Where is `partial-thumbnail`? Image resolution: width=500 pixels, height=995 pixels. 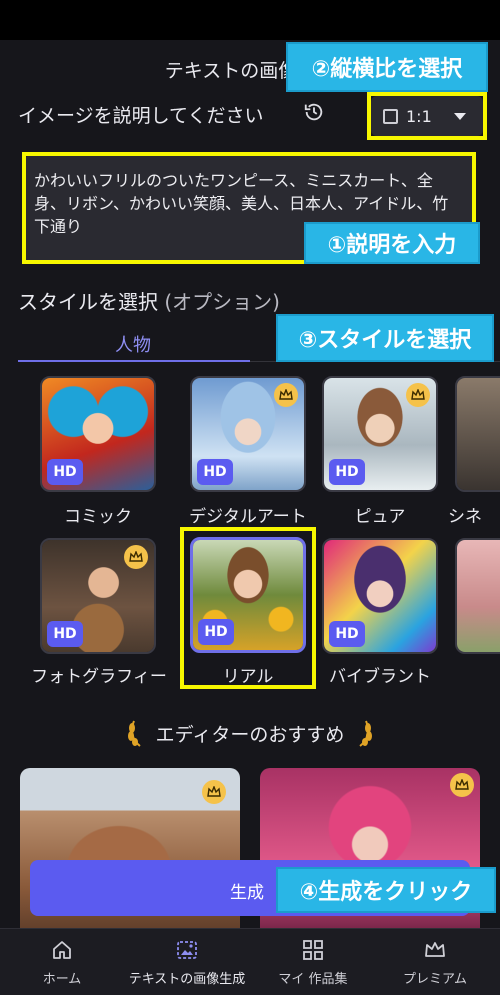 partial-thumbnail is located at coordinates (478, 596).